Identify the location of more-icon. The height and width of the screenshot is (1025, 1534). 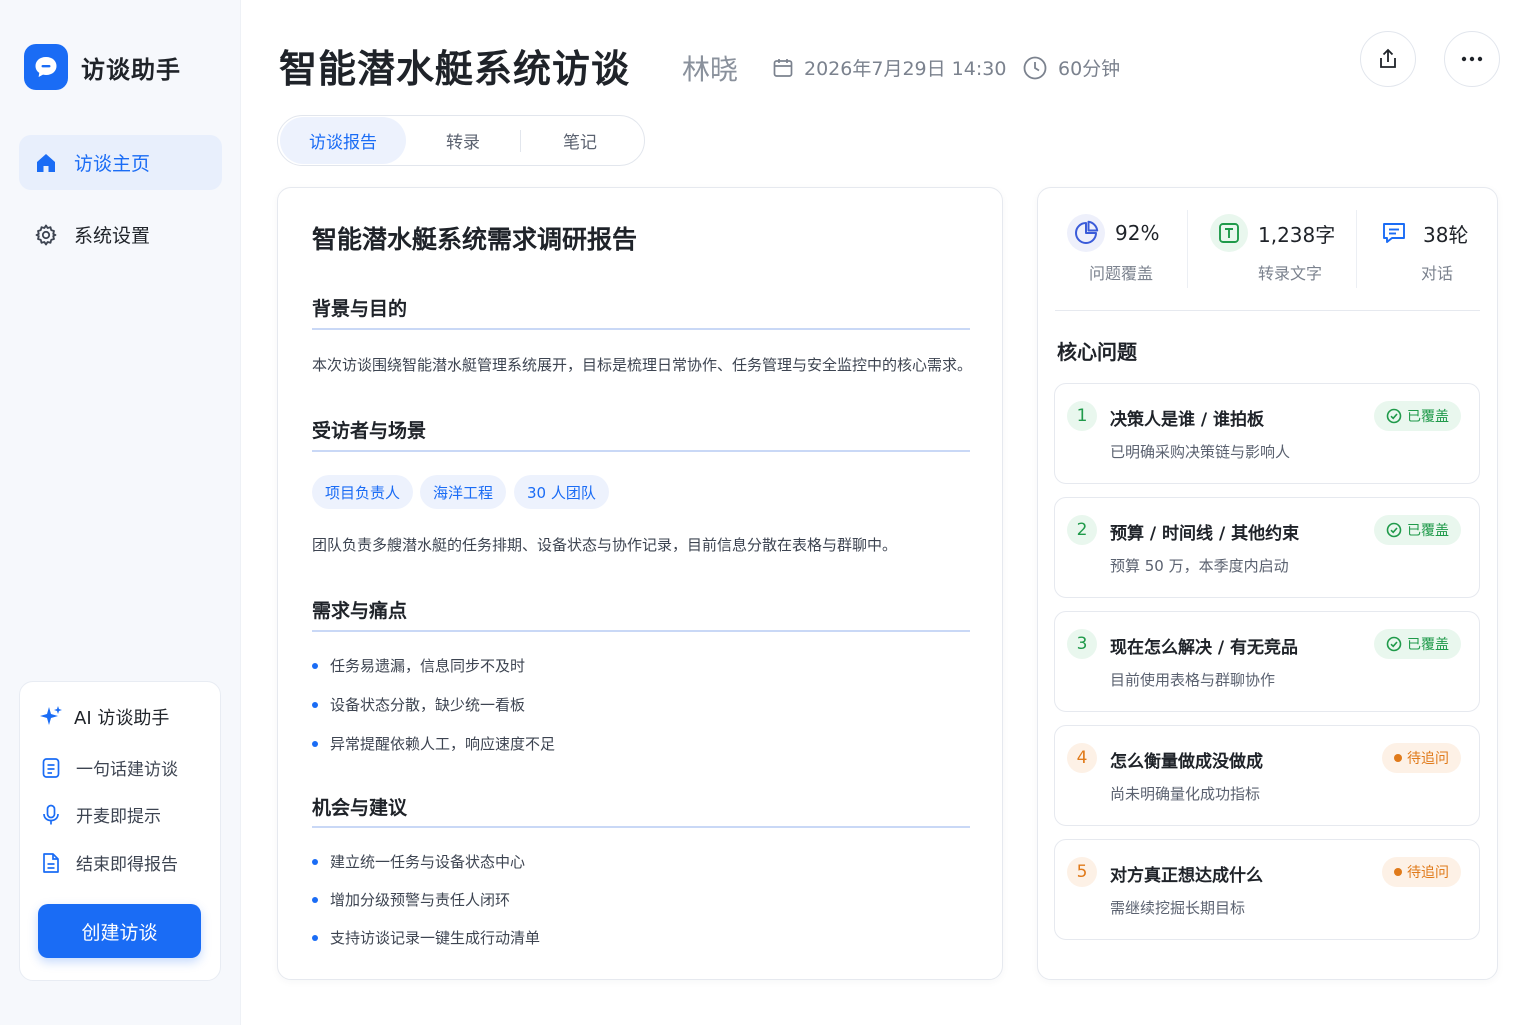
(1472, 59).